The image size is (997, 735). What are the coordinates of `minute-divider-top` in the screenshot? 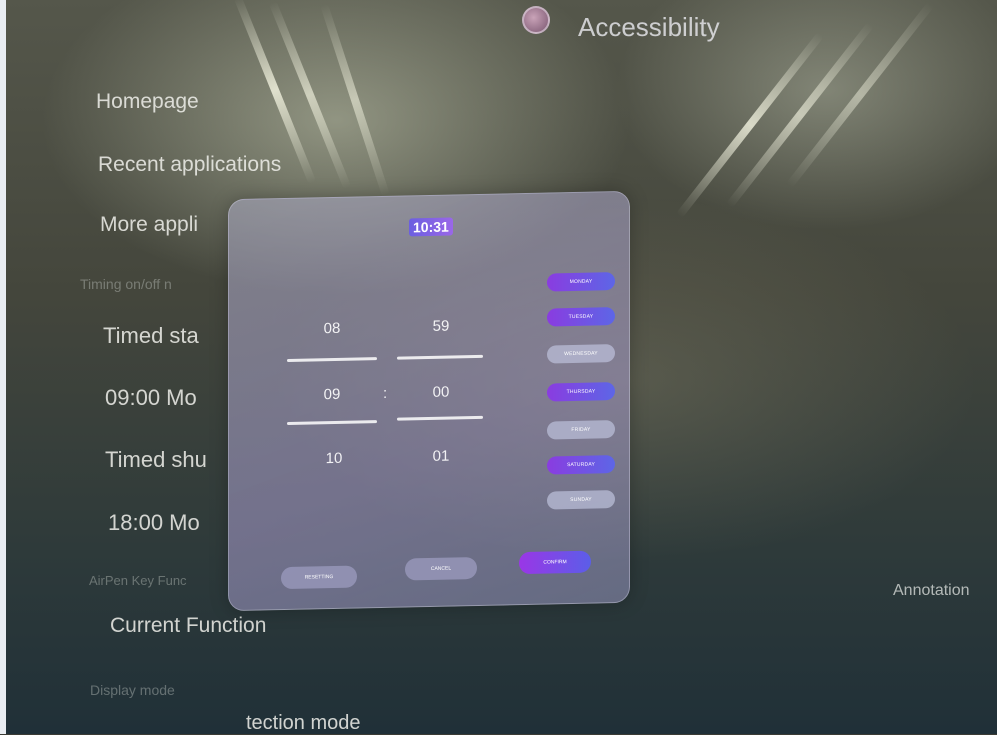 It's located at (440, 357).